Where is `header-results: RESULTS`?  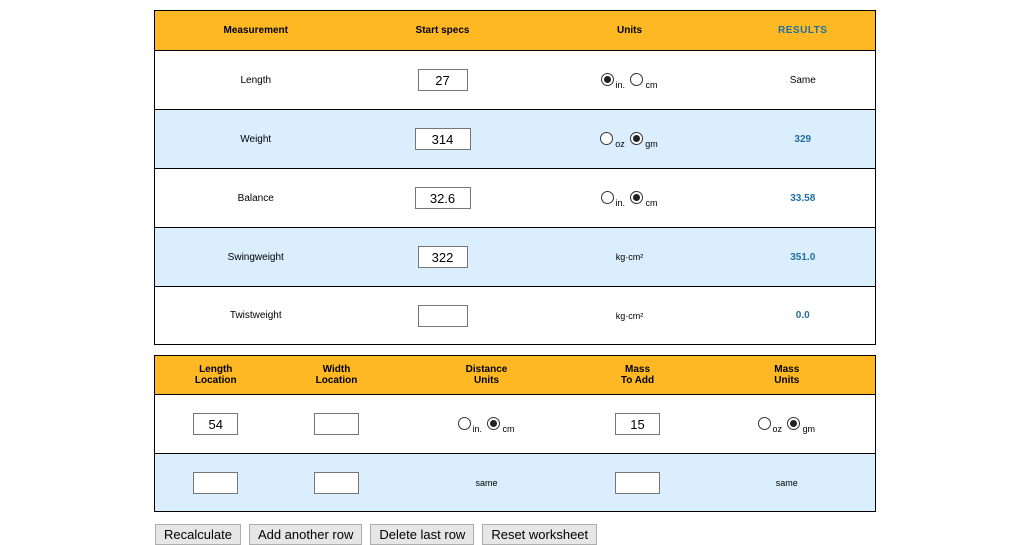
header-results: RESULTS is located at coordinates (803, 30).